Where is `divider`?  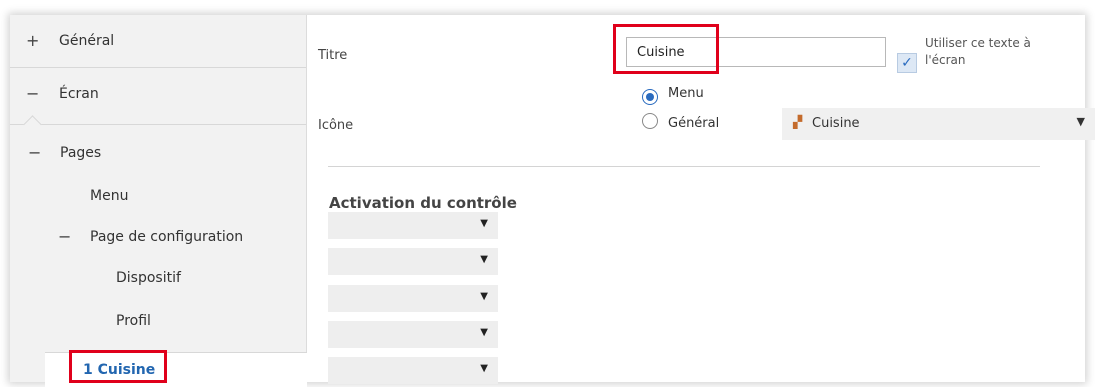
divider is located at coordinates (158, 124).